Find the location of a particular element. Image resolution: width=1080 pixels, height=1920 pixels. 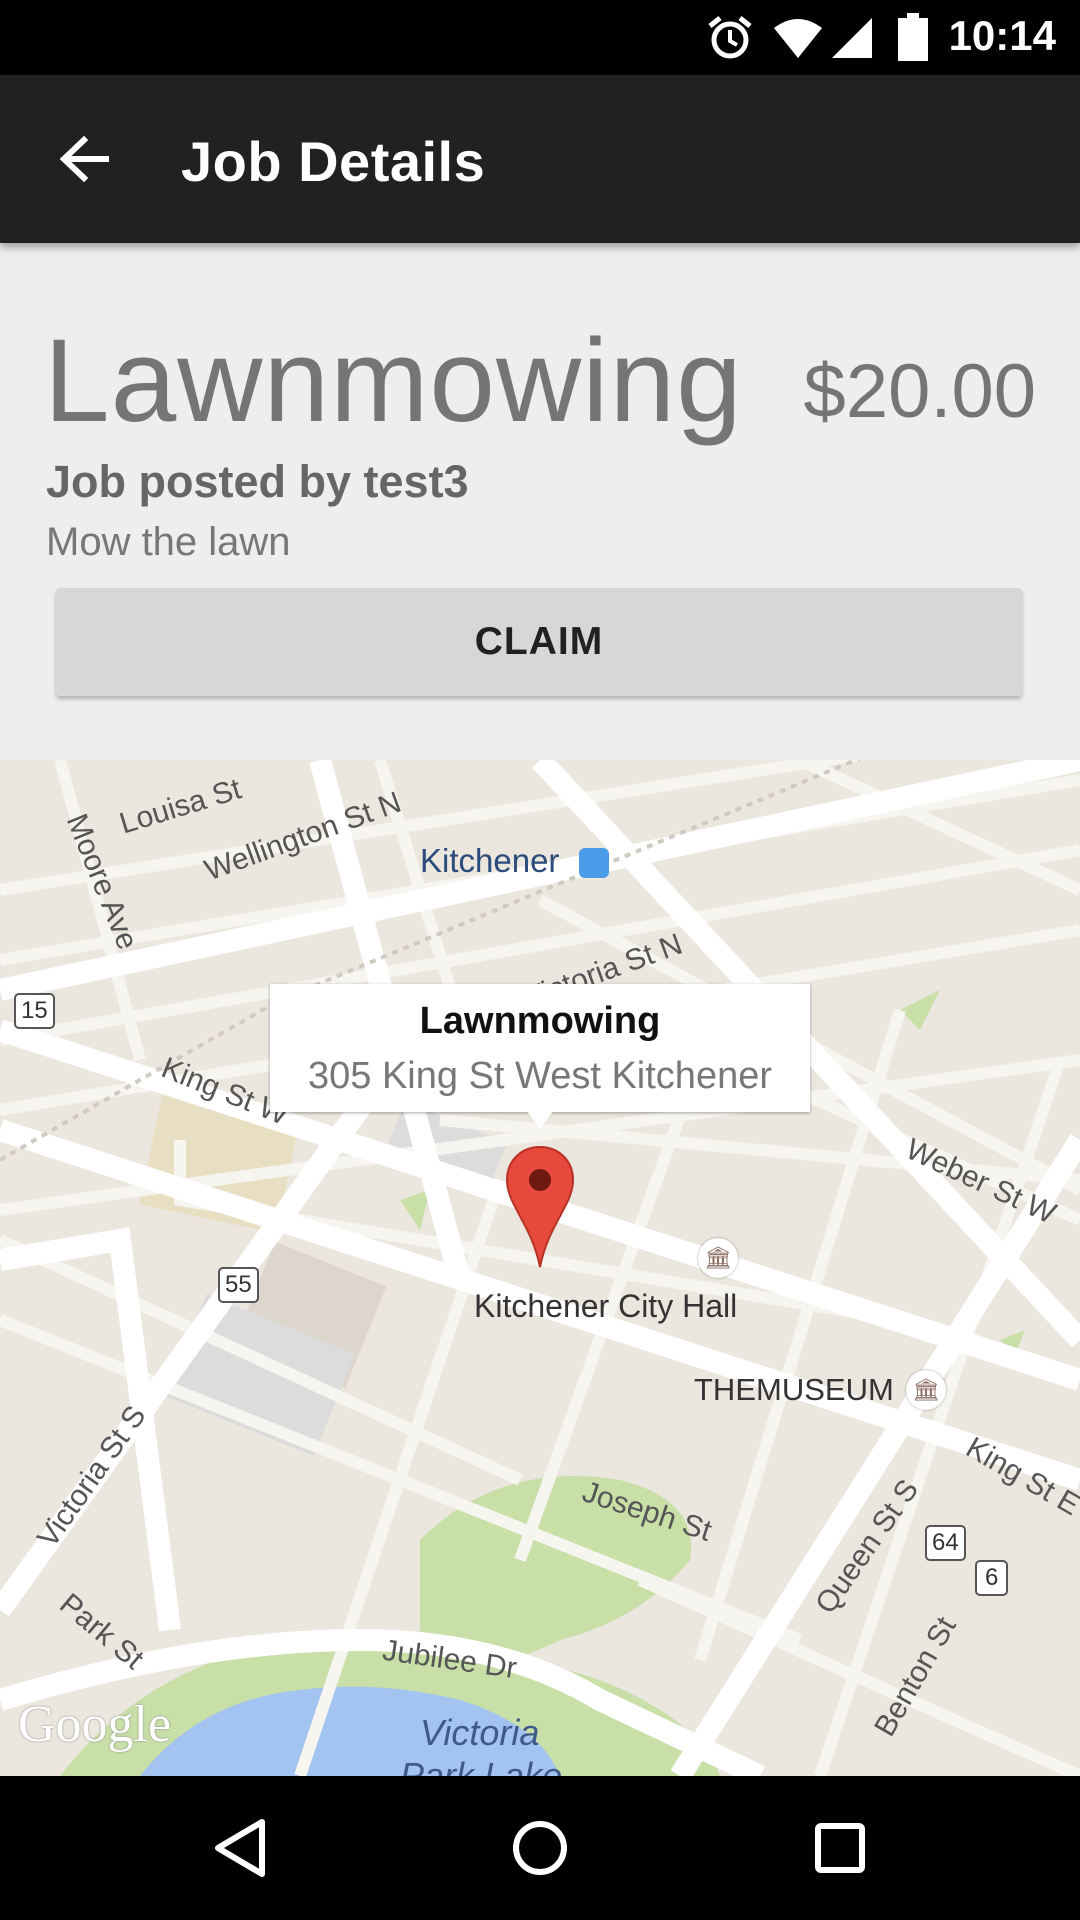

route-shield: 15 is located at coordinates (34, 1011).